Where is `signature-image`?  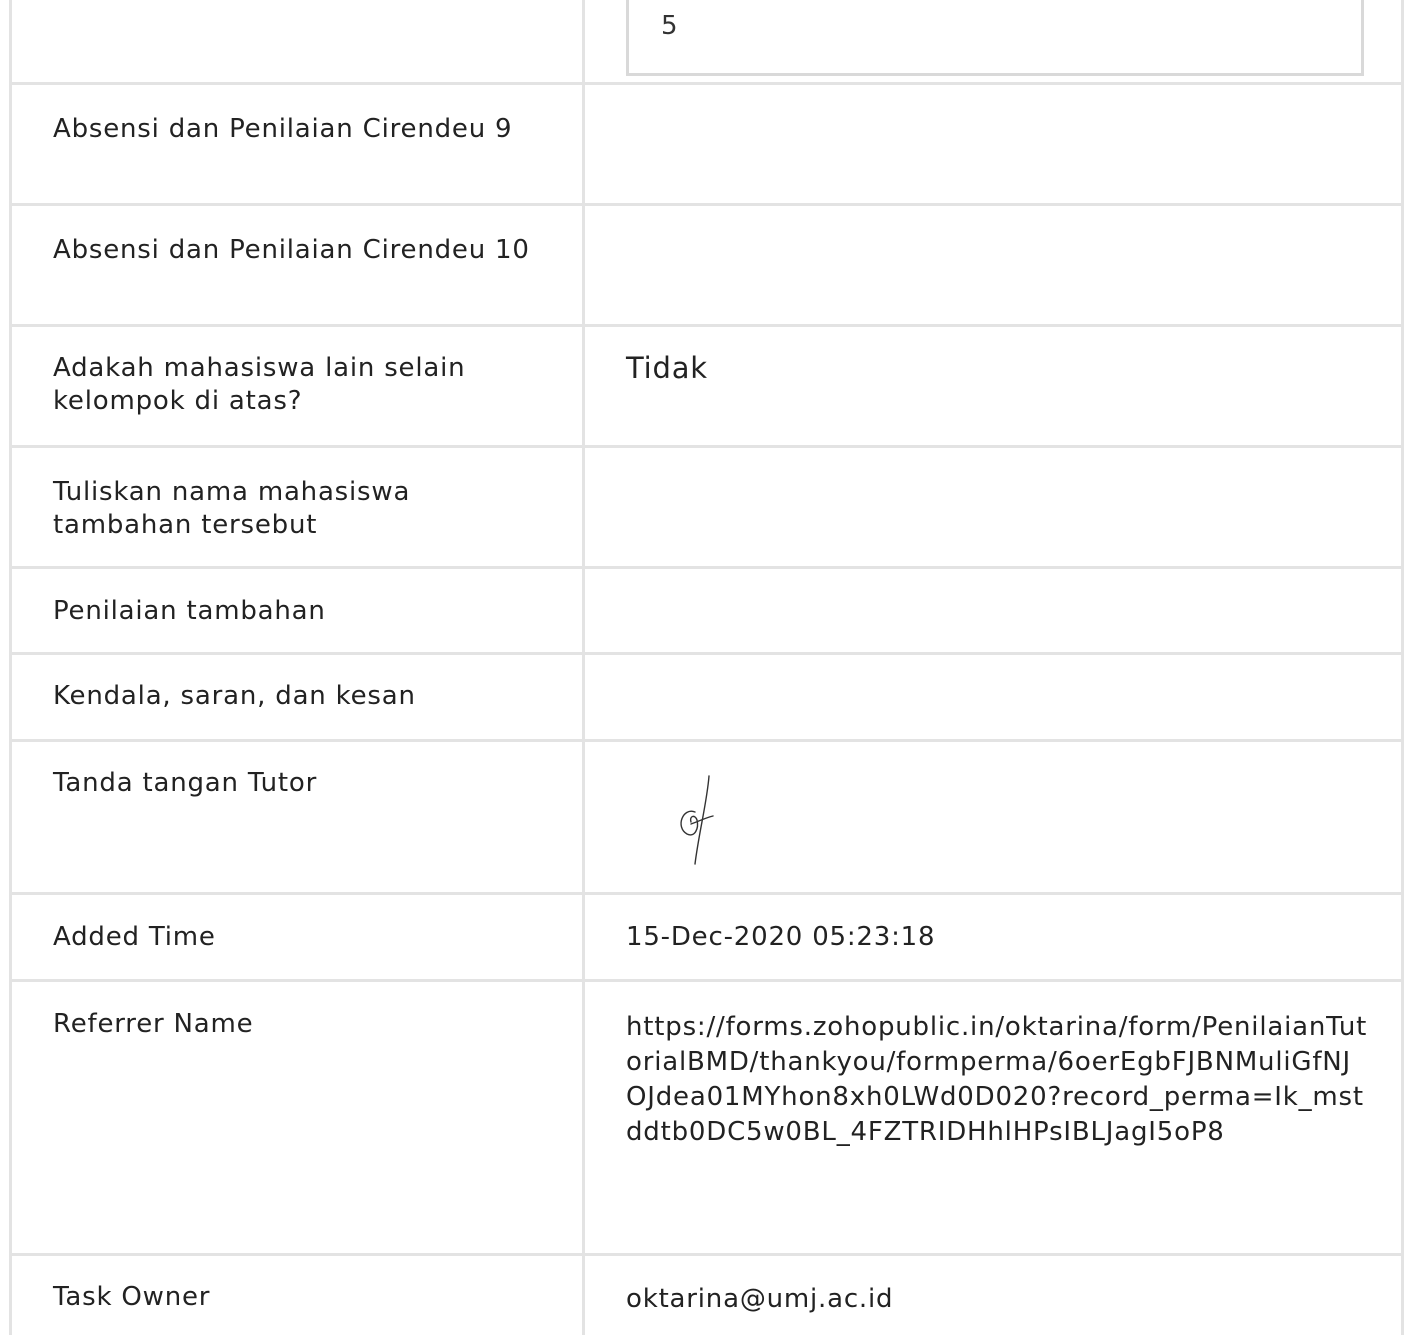 signature-image is located at coordinates (697, 820).